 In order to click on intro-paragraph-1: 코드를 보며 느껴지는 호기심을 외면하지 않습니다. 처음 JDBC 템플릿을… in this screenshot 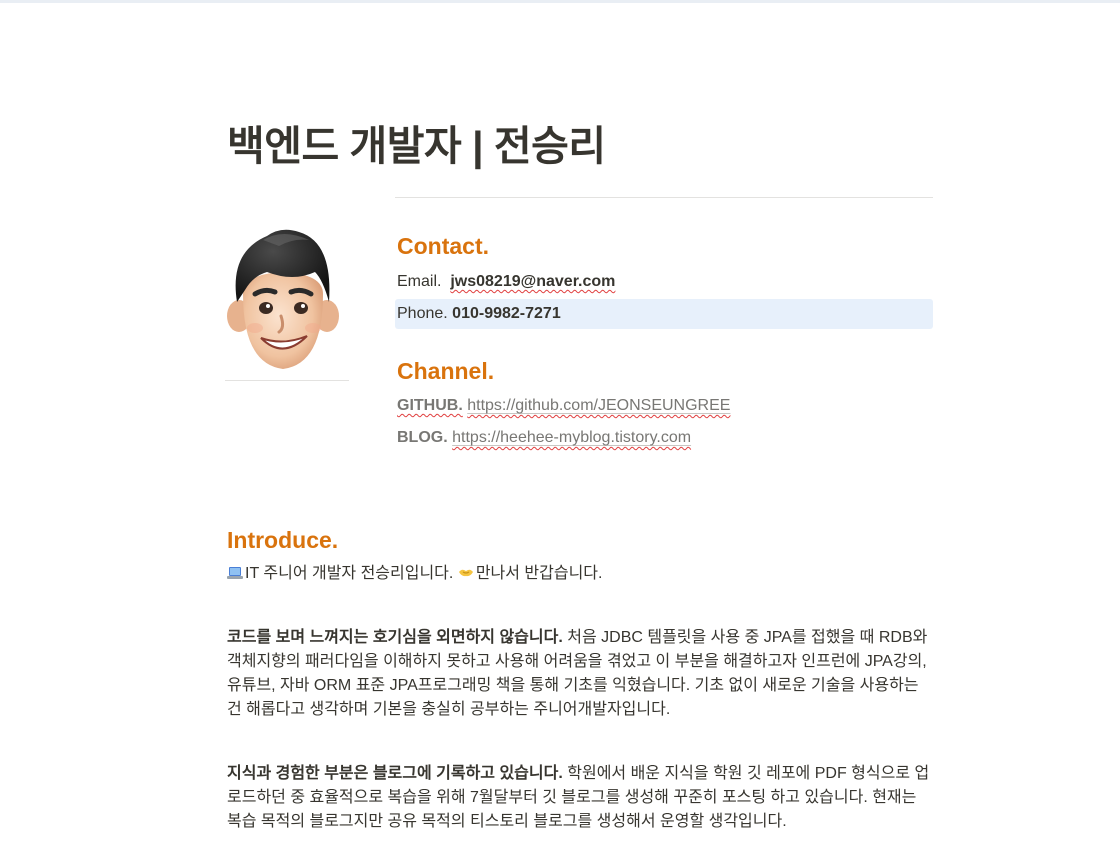, I will do `click(580, 674)`.